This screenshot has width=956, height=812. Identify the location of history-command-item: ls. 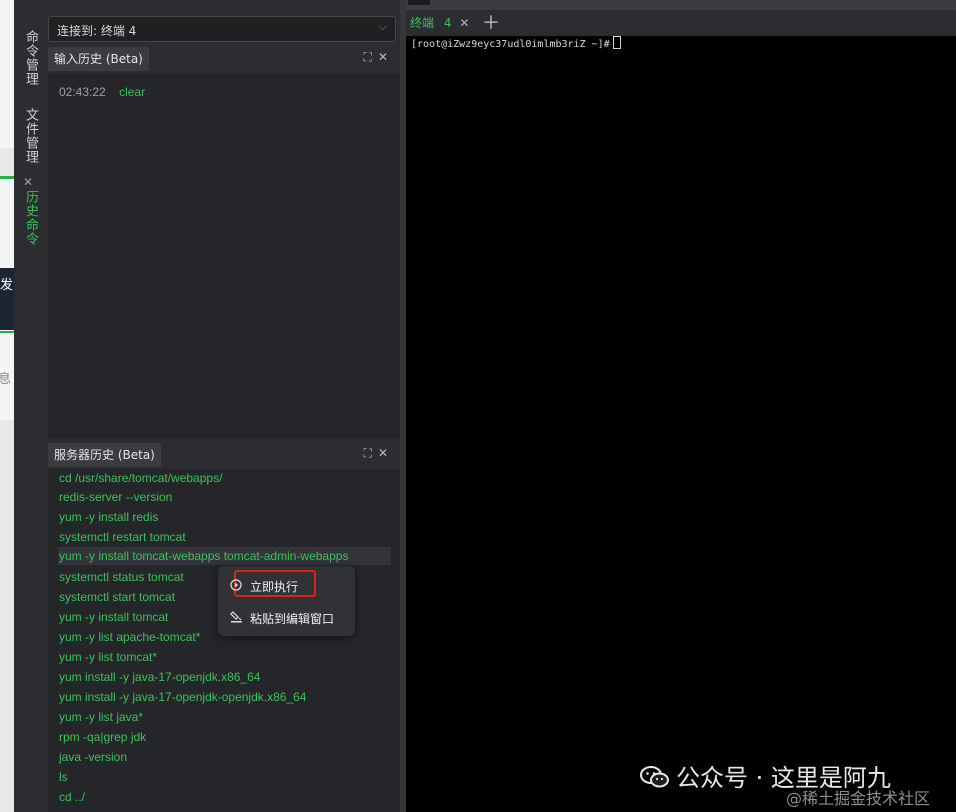
(63, 777).